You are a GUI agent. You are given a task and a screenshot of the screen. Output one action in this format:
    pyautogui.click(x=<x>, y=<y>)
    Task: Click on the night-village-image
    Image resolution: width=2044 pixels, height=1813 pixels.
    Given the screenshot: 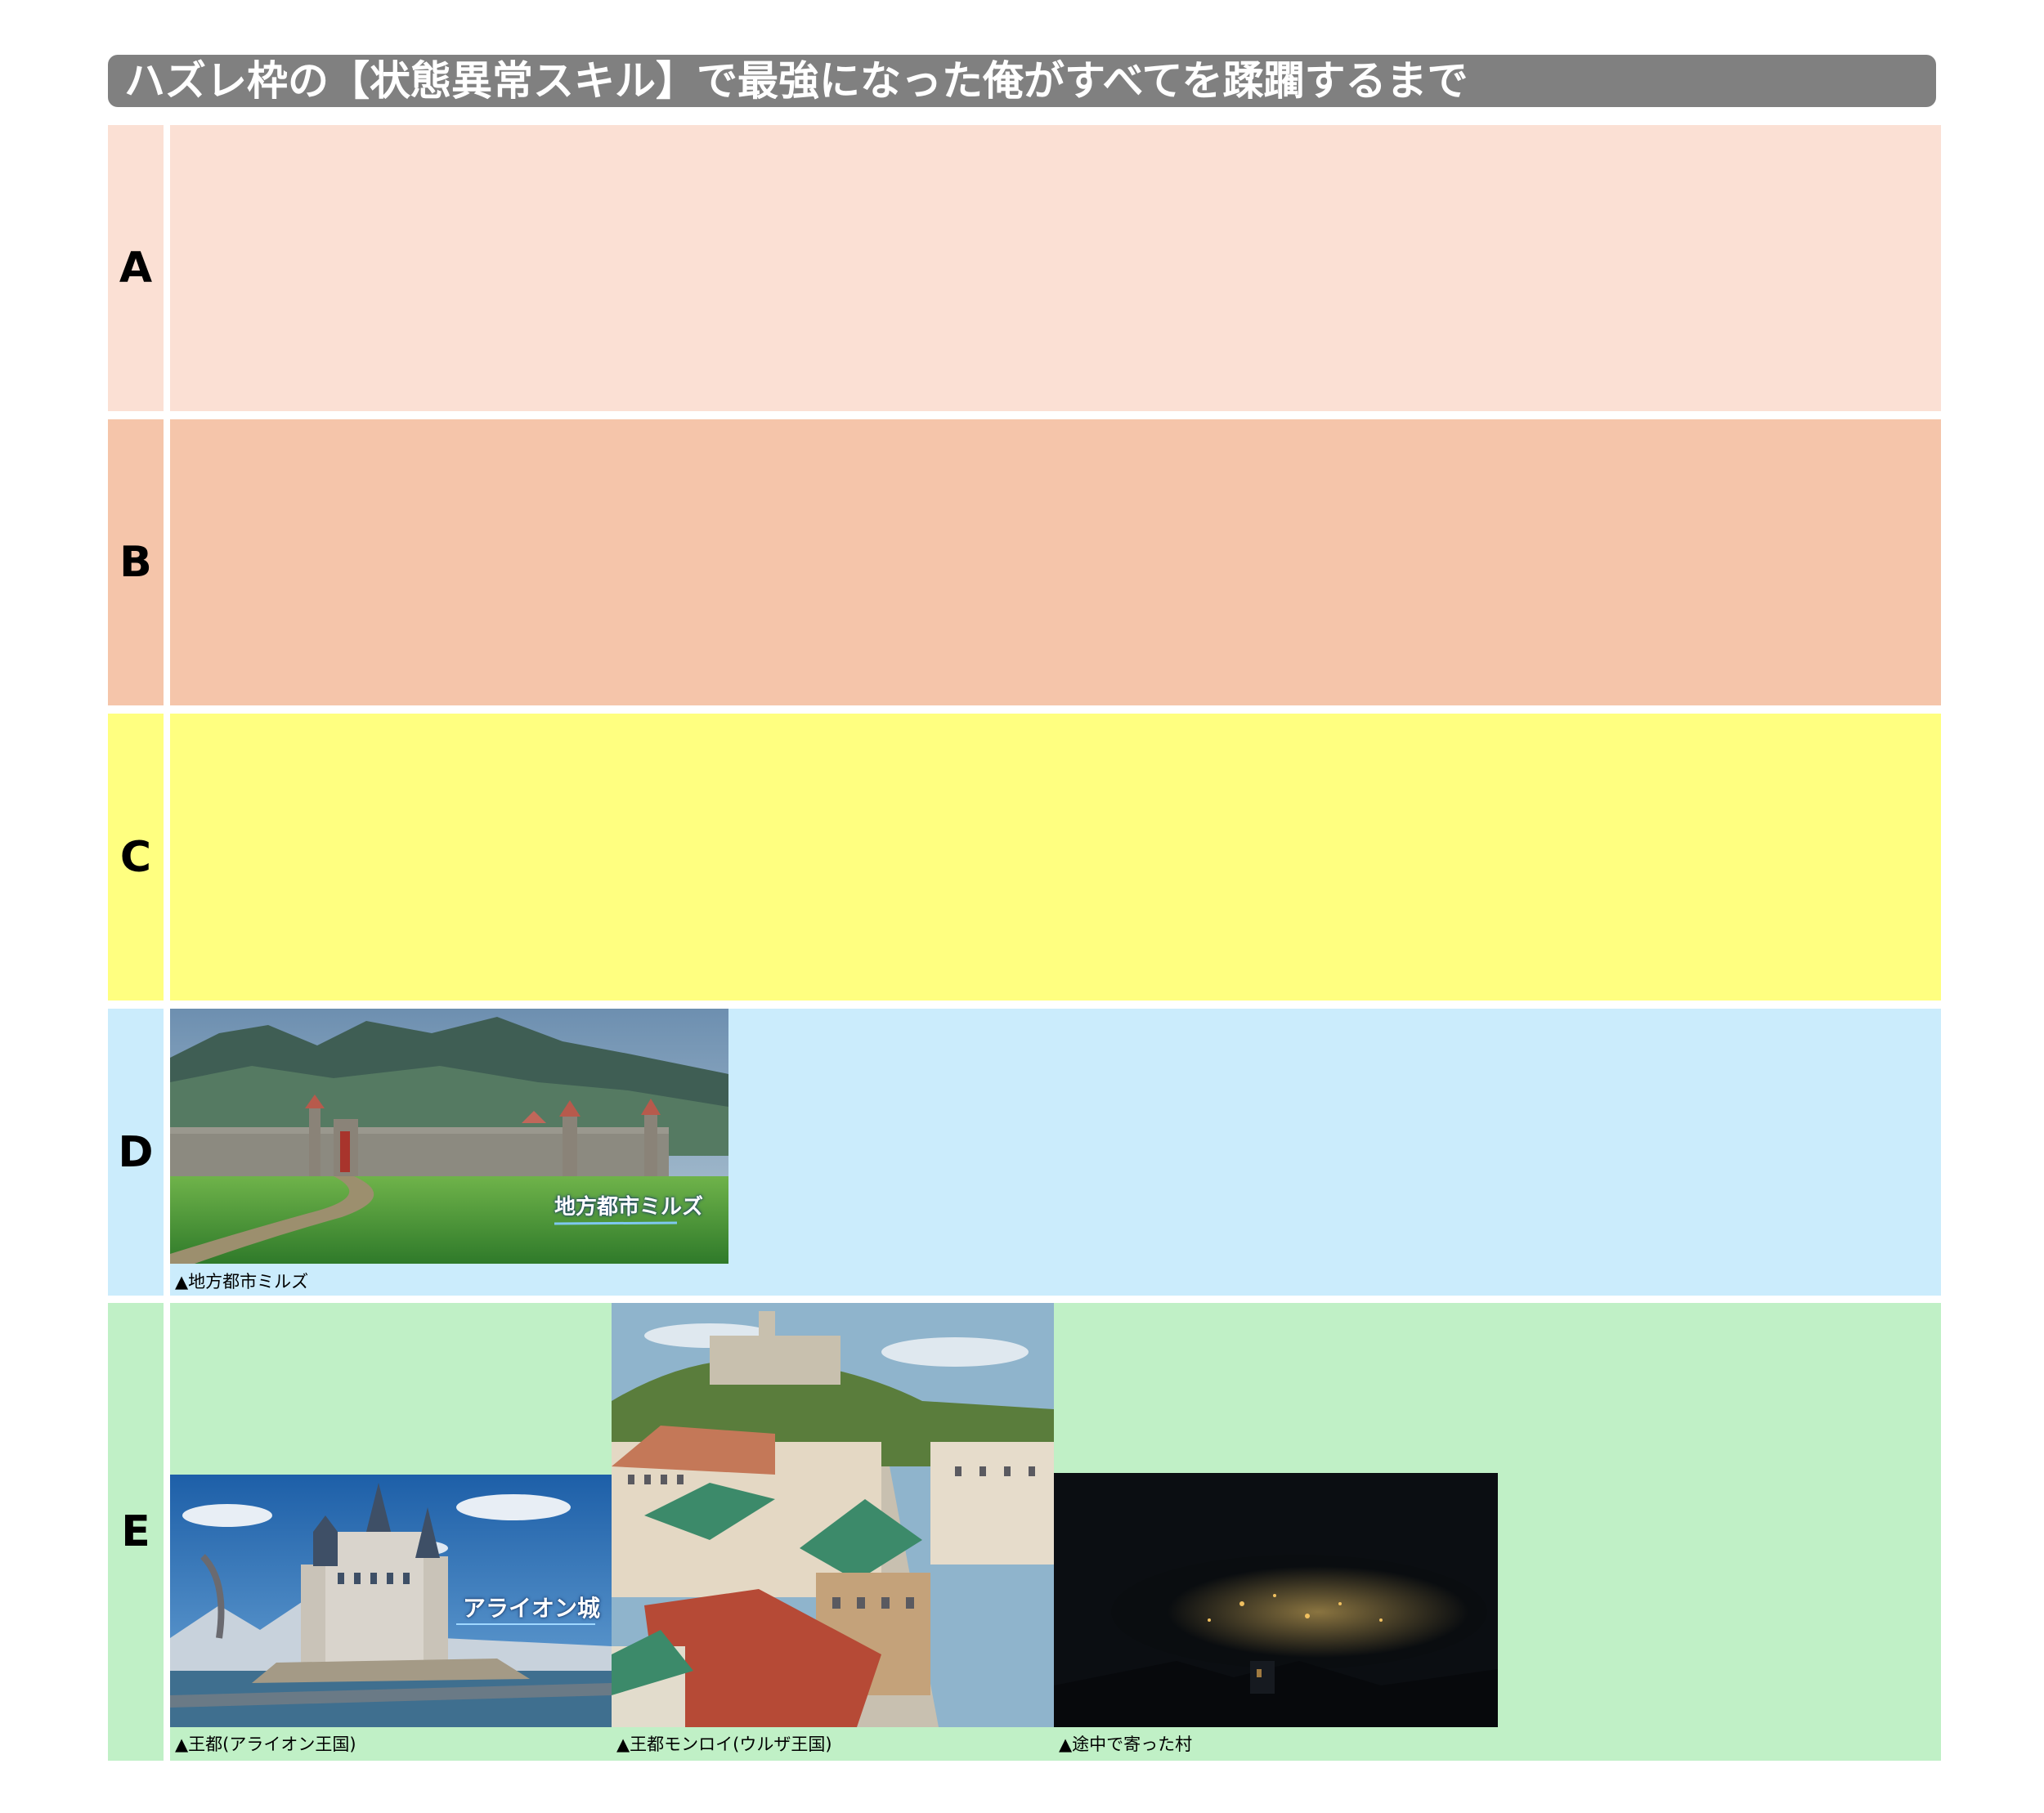 What is the action you would take?
    pyautogui.click(x=1276, y=1600)
    